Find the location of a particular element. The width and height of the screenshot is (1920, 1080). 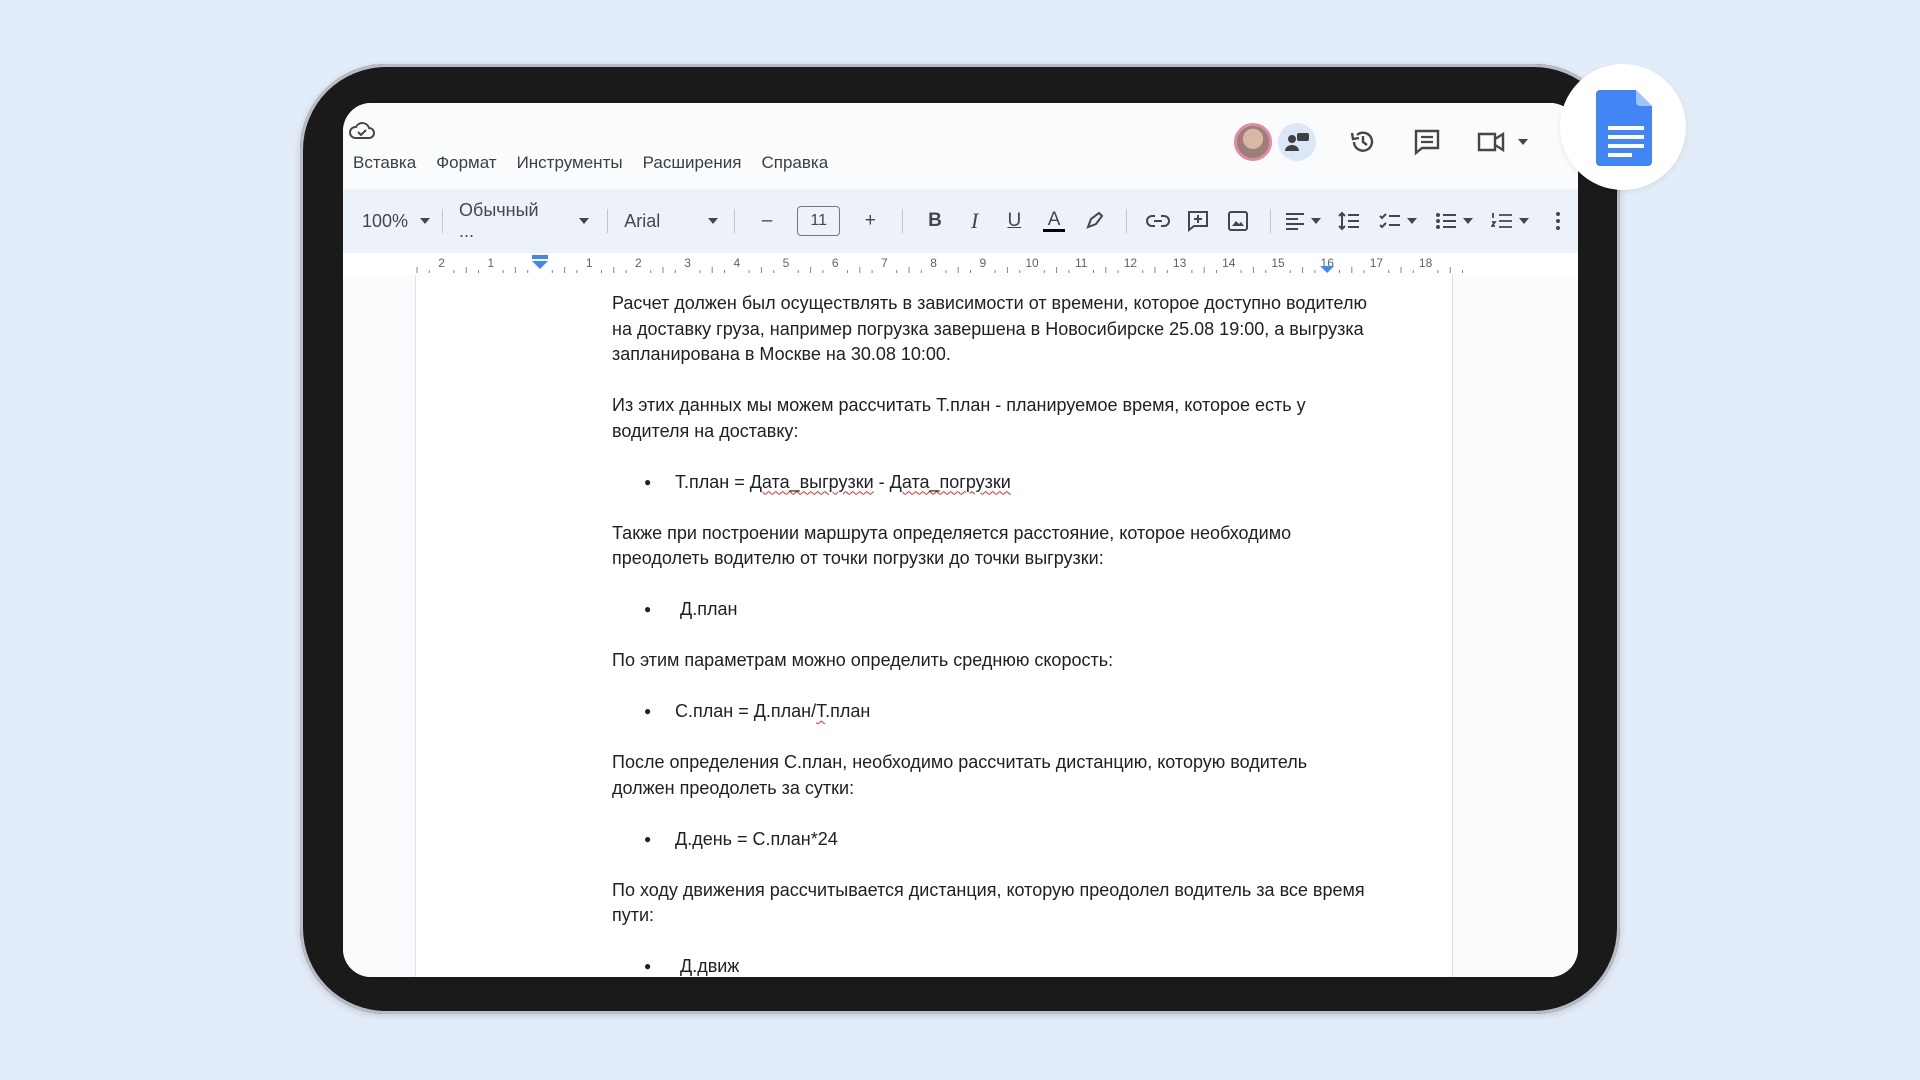

person-chat-icon is located at coordinates (1297, 142).